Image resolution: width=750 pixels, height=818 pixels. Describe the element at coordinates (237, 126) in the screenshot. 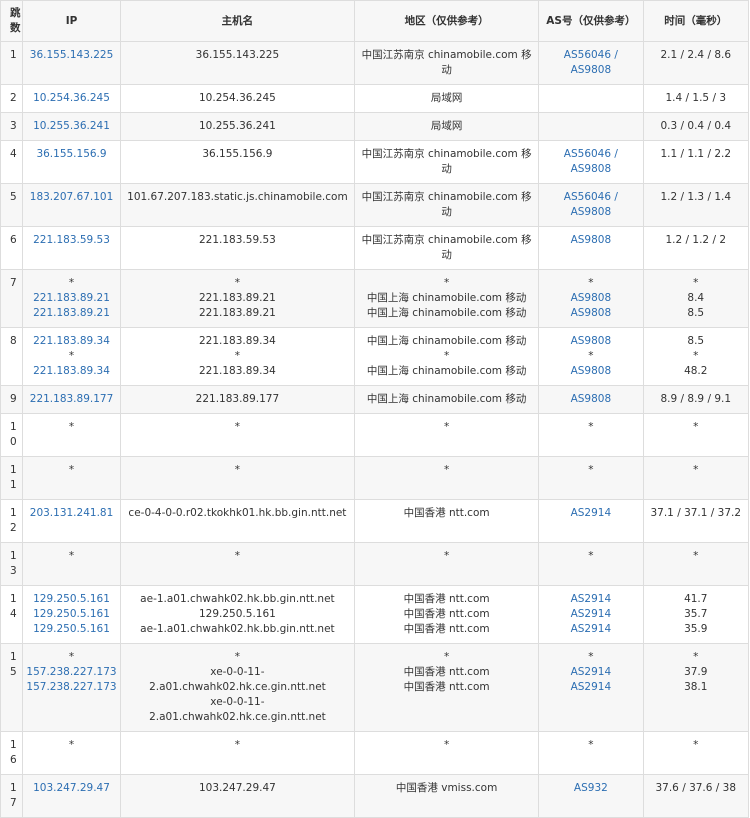

I see `hostname-cell: 10.255.36.241` at that location.